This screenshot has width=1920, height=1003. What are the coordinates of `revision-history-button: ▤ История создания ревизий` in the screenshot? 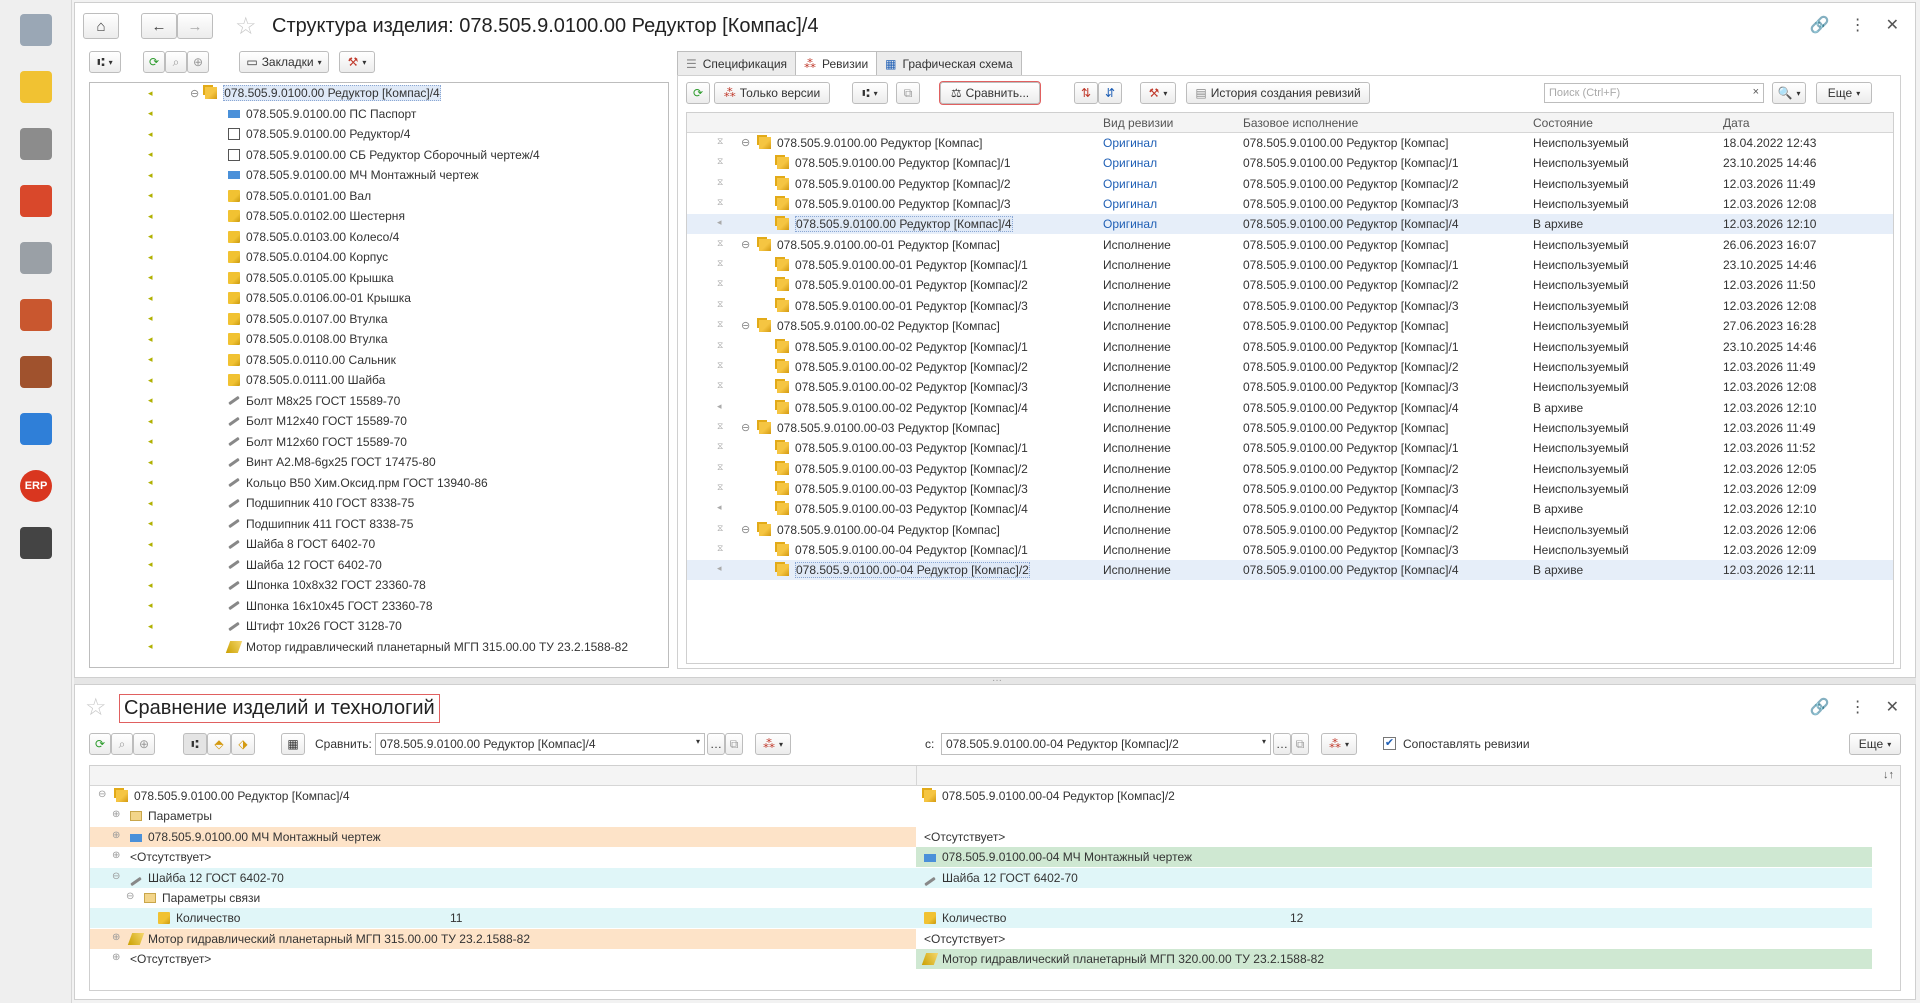 It's located at (1278, 93).